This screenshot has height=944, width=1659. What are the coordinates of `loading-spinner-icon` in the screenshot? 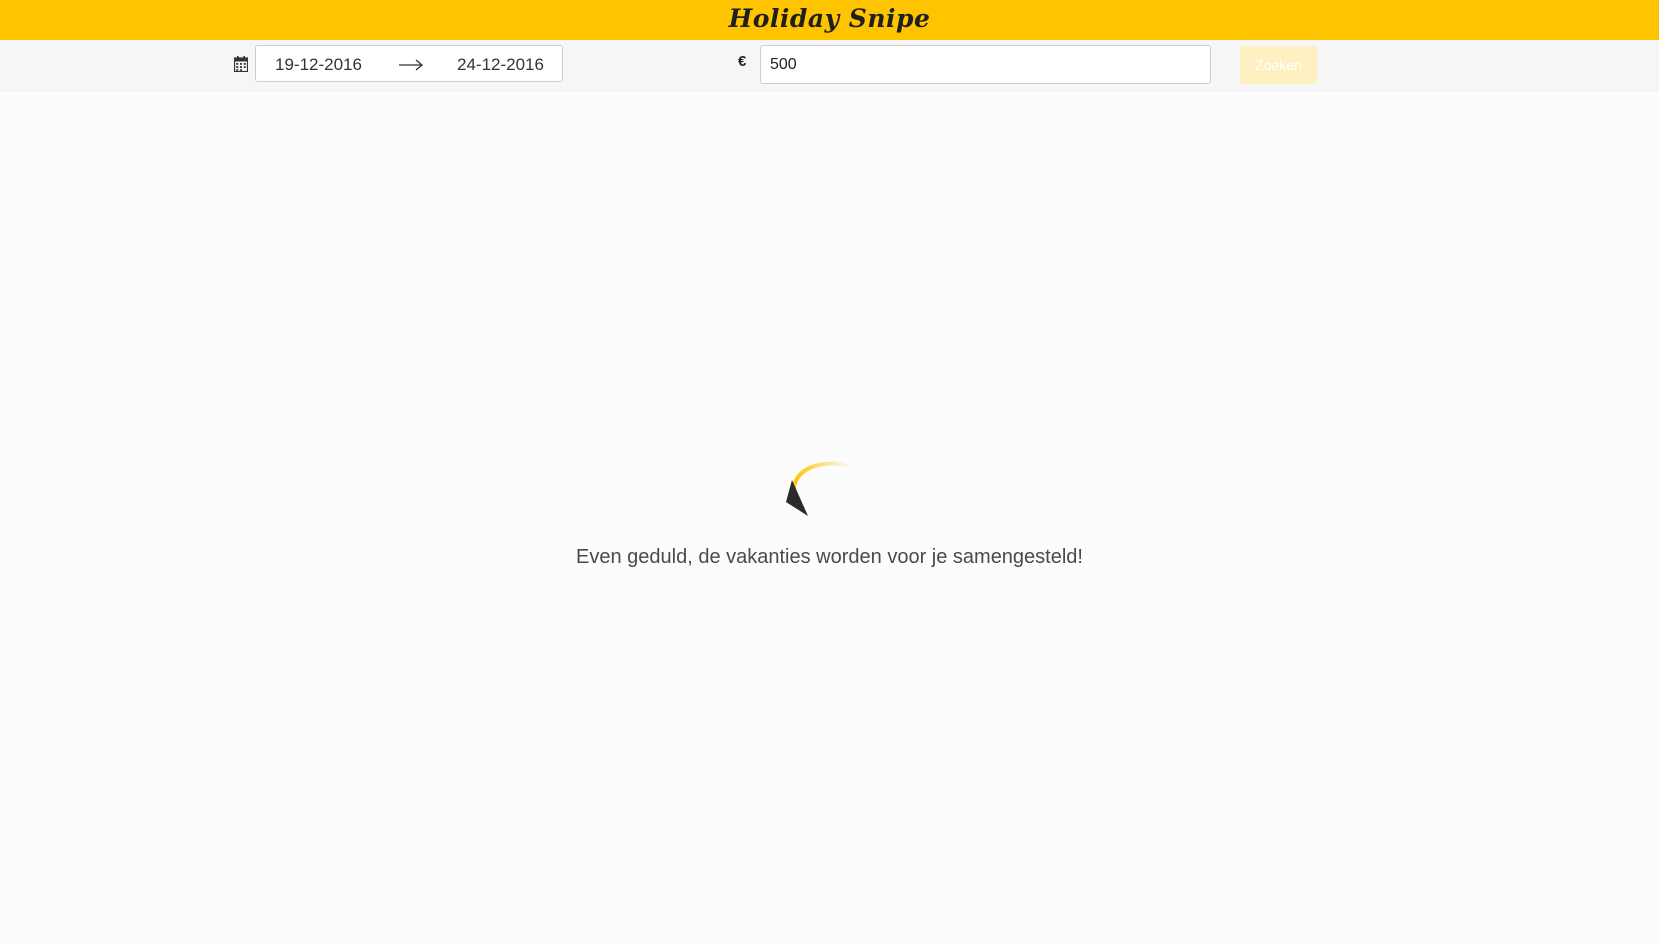 It's located at (819, 488).